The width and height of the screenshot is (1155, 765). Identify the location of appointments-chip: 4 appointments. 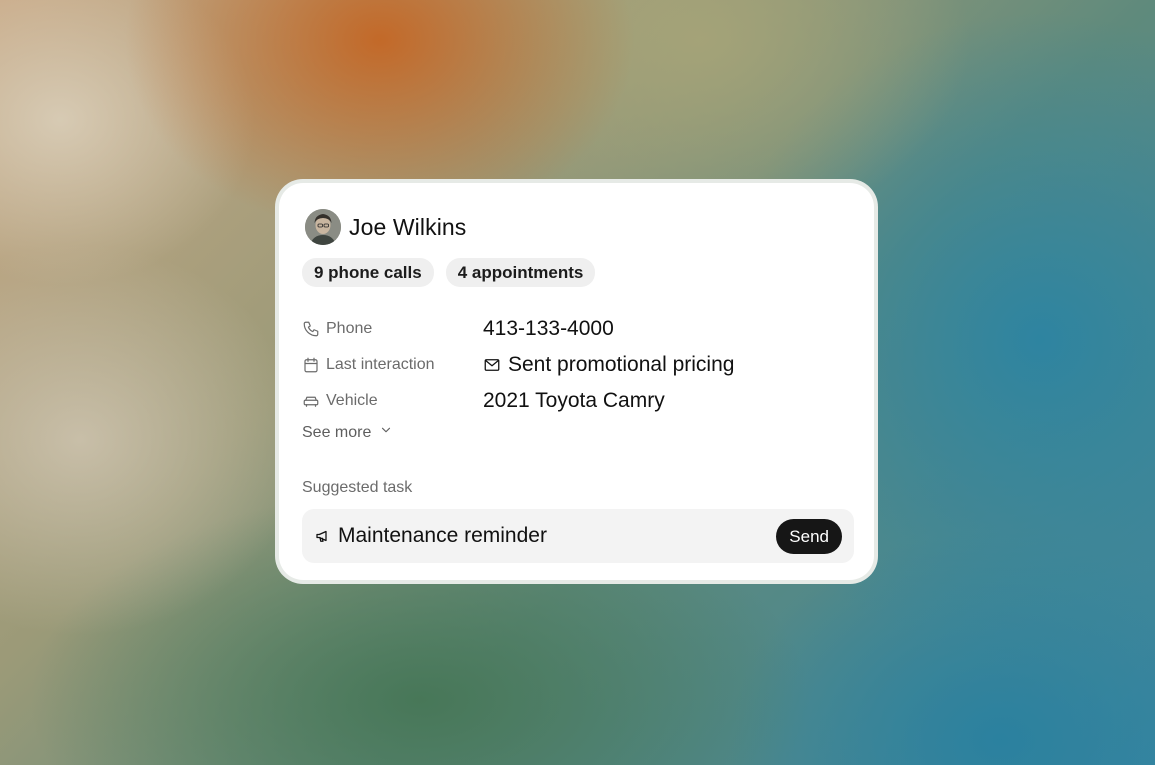
(520, 272).